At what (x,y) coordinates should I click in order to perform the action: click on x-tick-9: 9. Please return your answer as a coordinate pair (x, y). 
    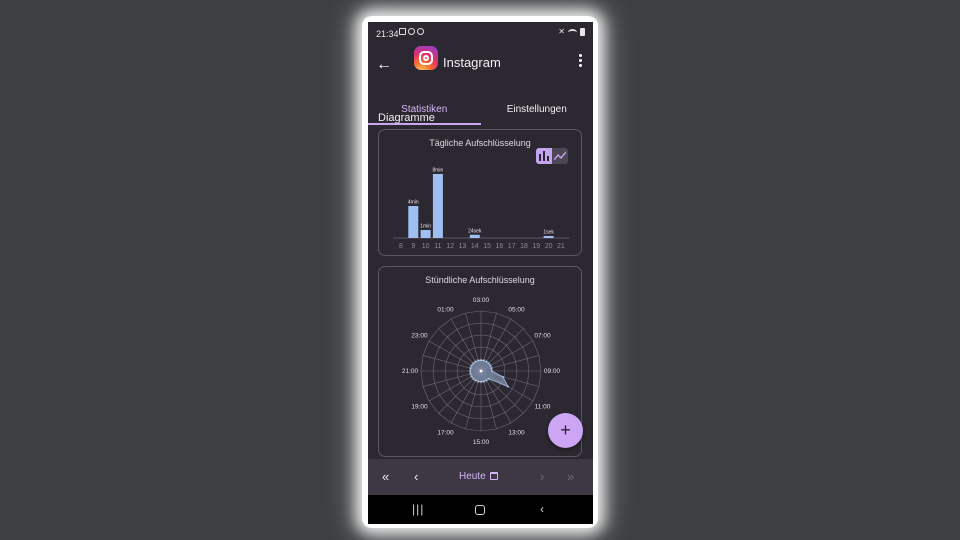
    Looking at the image, I should click on (413, 246).